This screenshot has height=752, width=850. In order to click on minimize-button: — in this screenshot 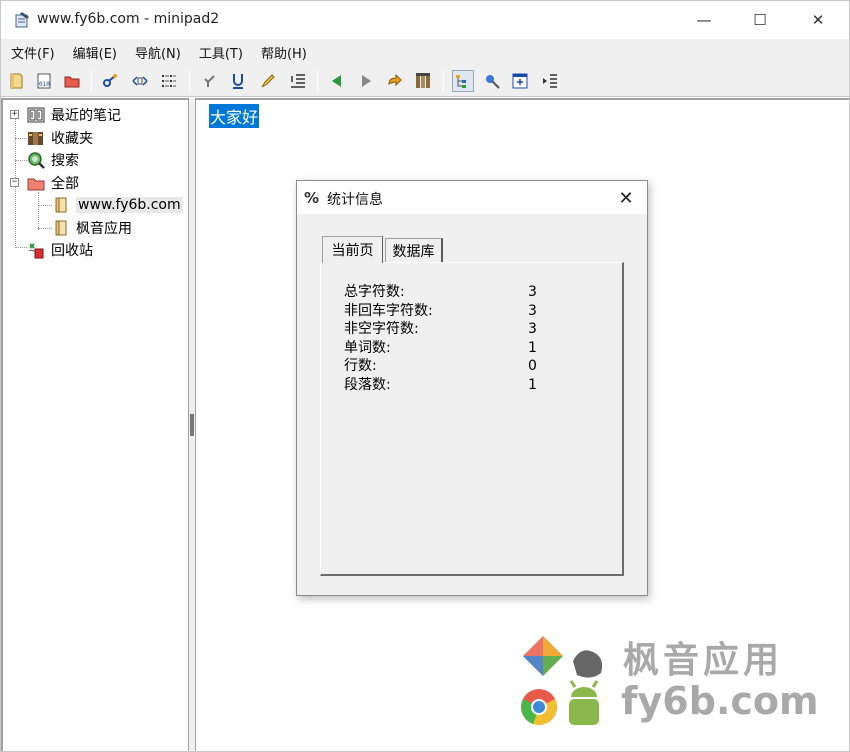, I will do `click(704, 20)`.